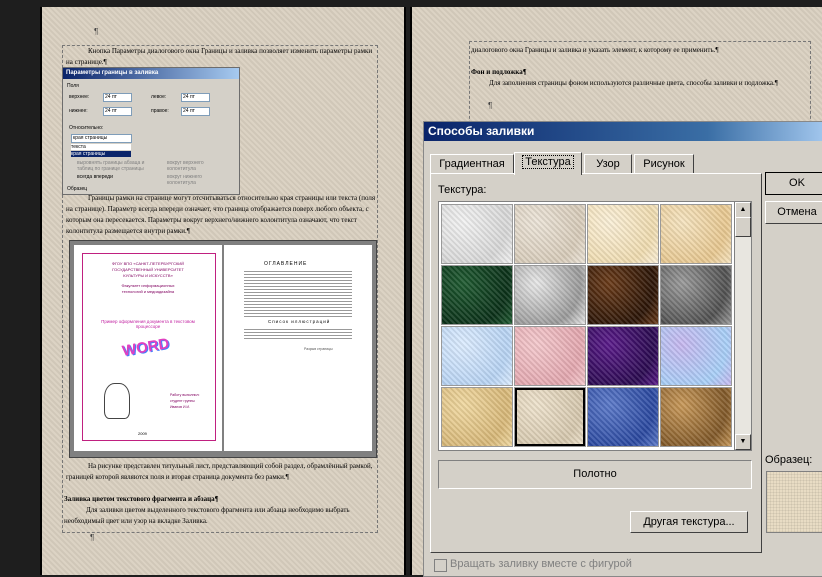 Image resolution: width=822 pixels, height=577 pixels. I want to click on illustrations-title: Список иллюстраций, so click(299, 321).